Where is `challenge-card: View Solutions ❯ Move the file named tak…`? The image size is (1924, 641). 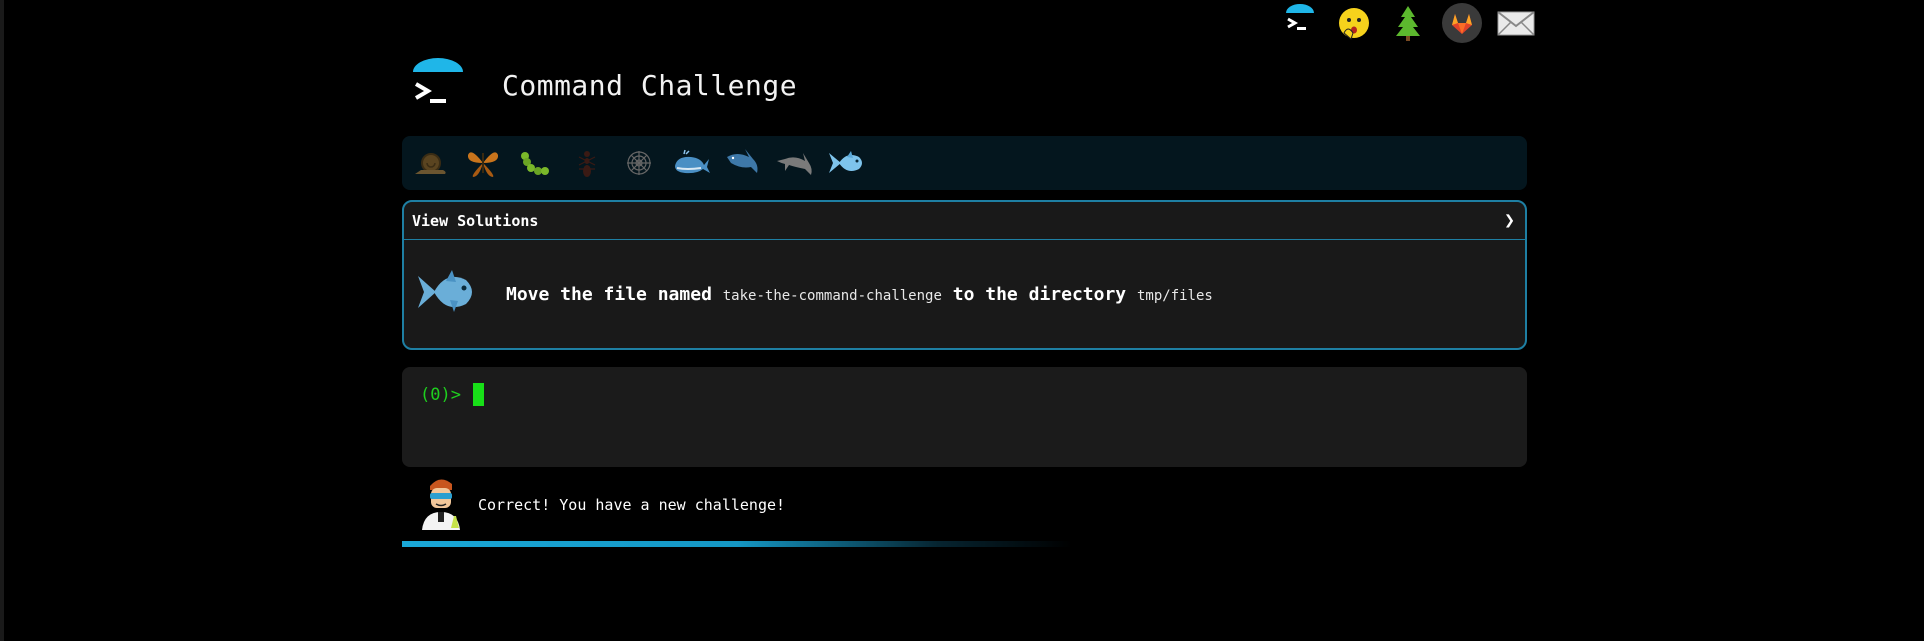 challenge-card: View Solutions ❯ Move the file named tak… is located at coordinates (964, 275).